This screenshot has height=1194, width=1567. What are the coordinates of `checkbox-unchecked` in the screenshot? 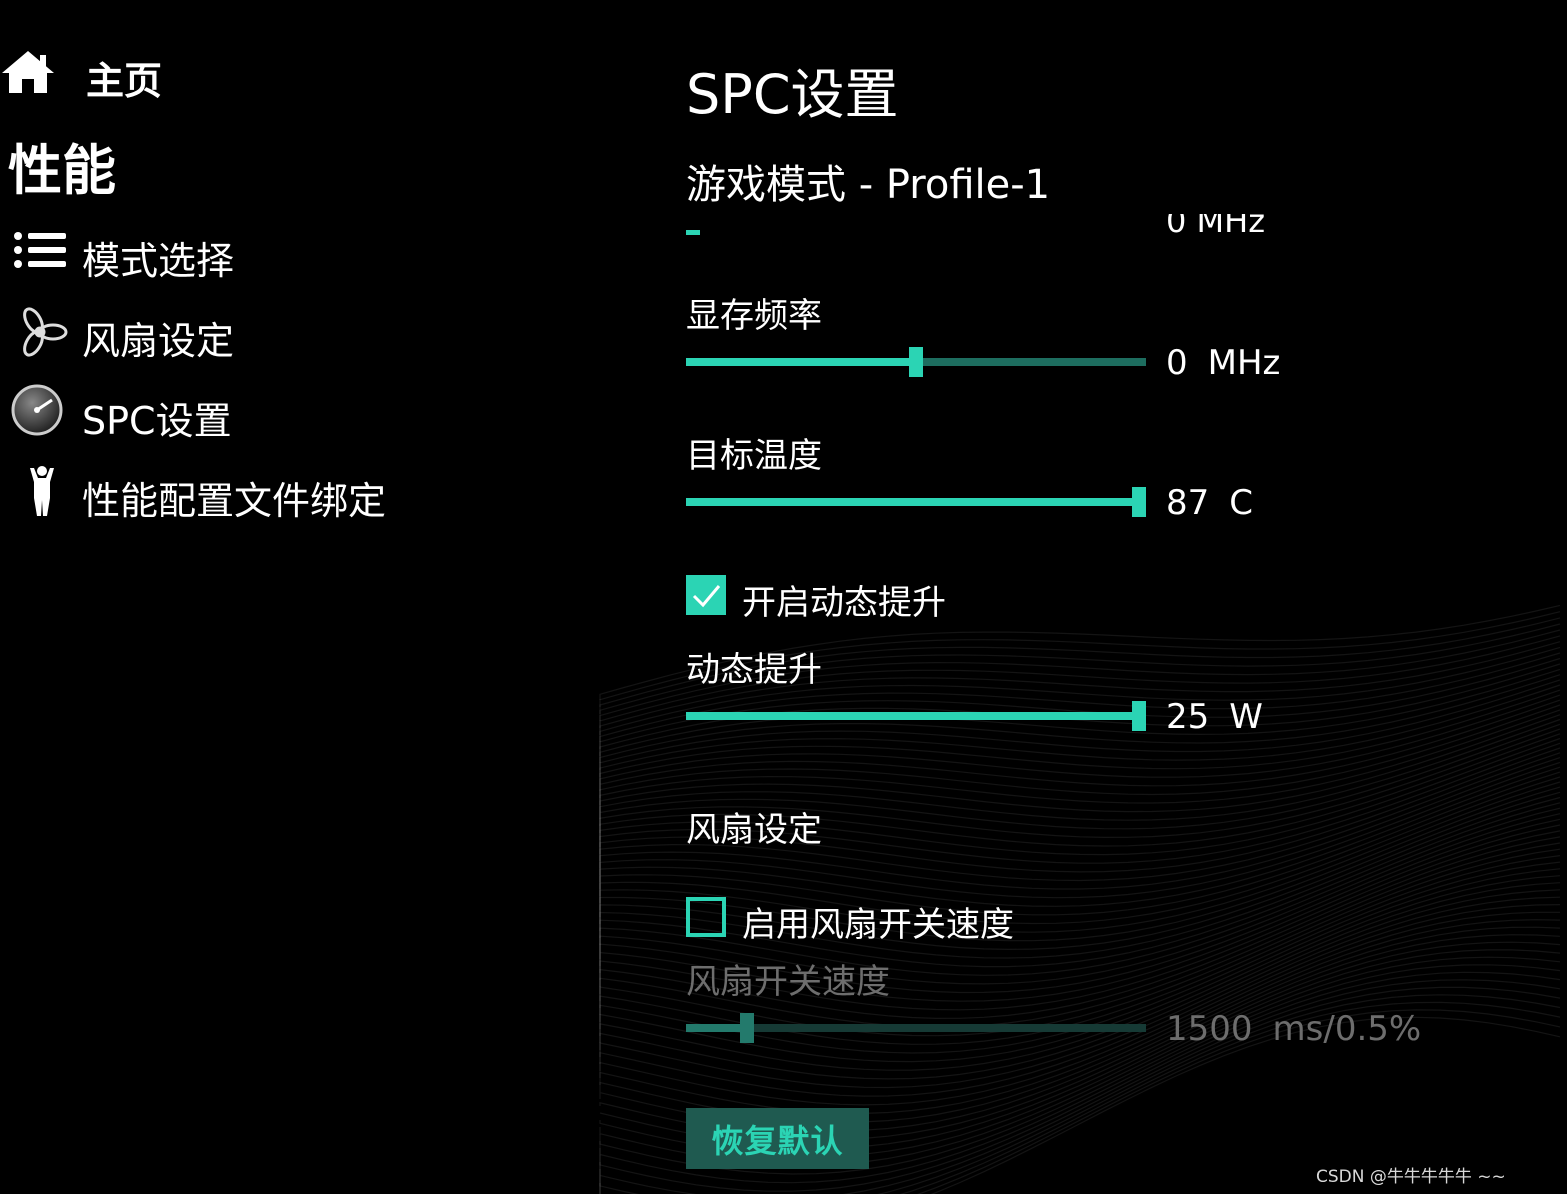 It's located at (706, 917).